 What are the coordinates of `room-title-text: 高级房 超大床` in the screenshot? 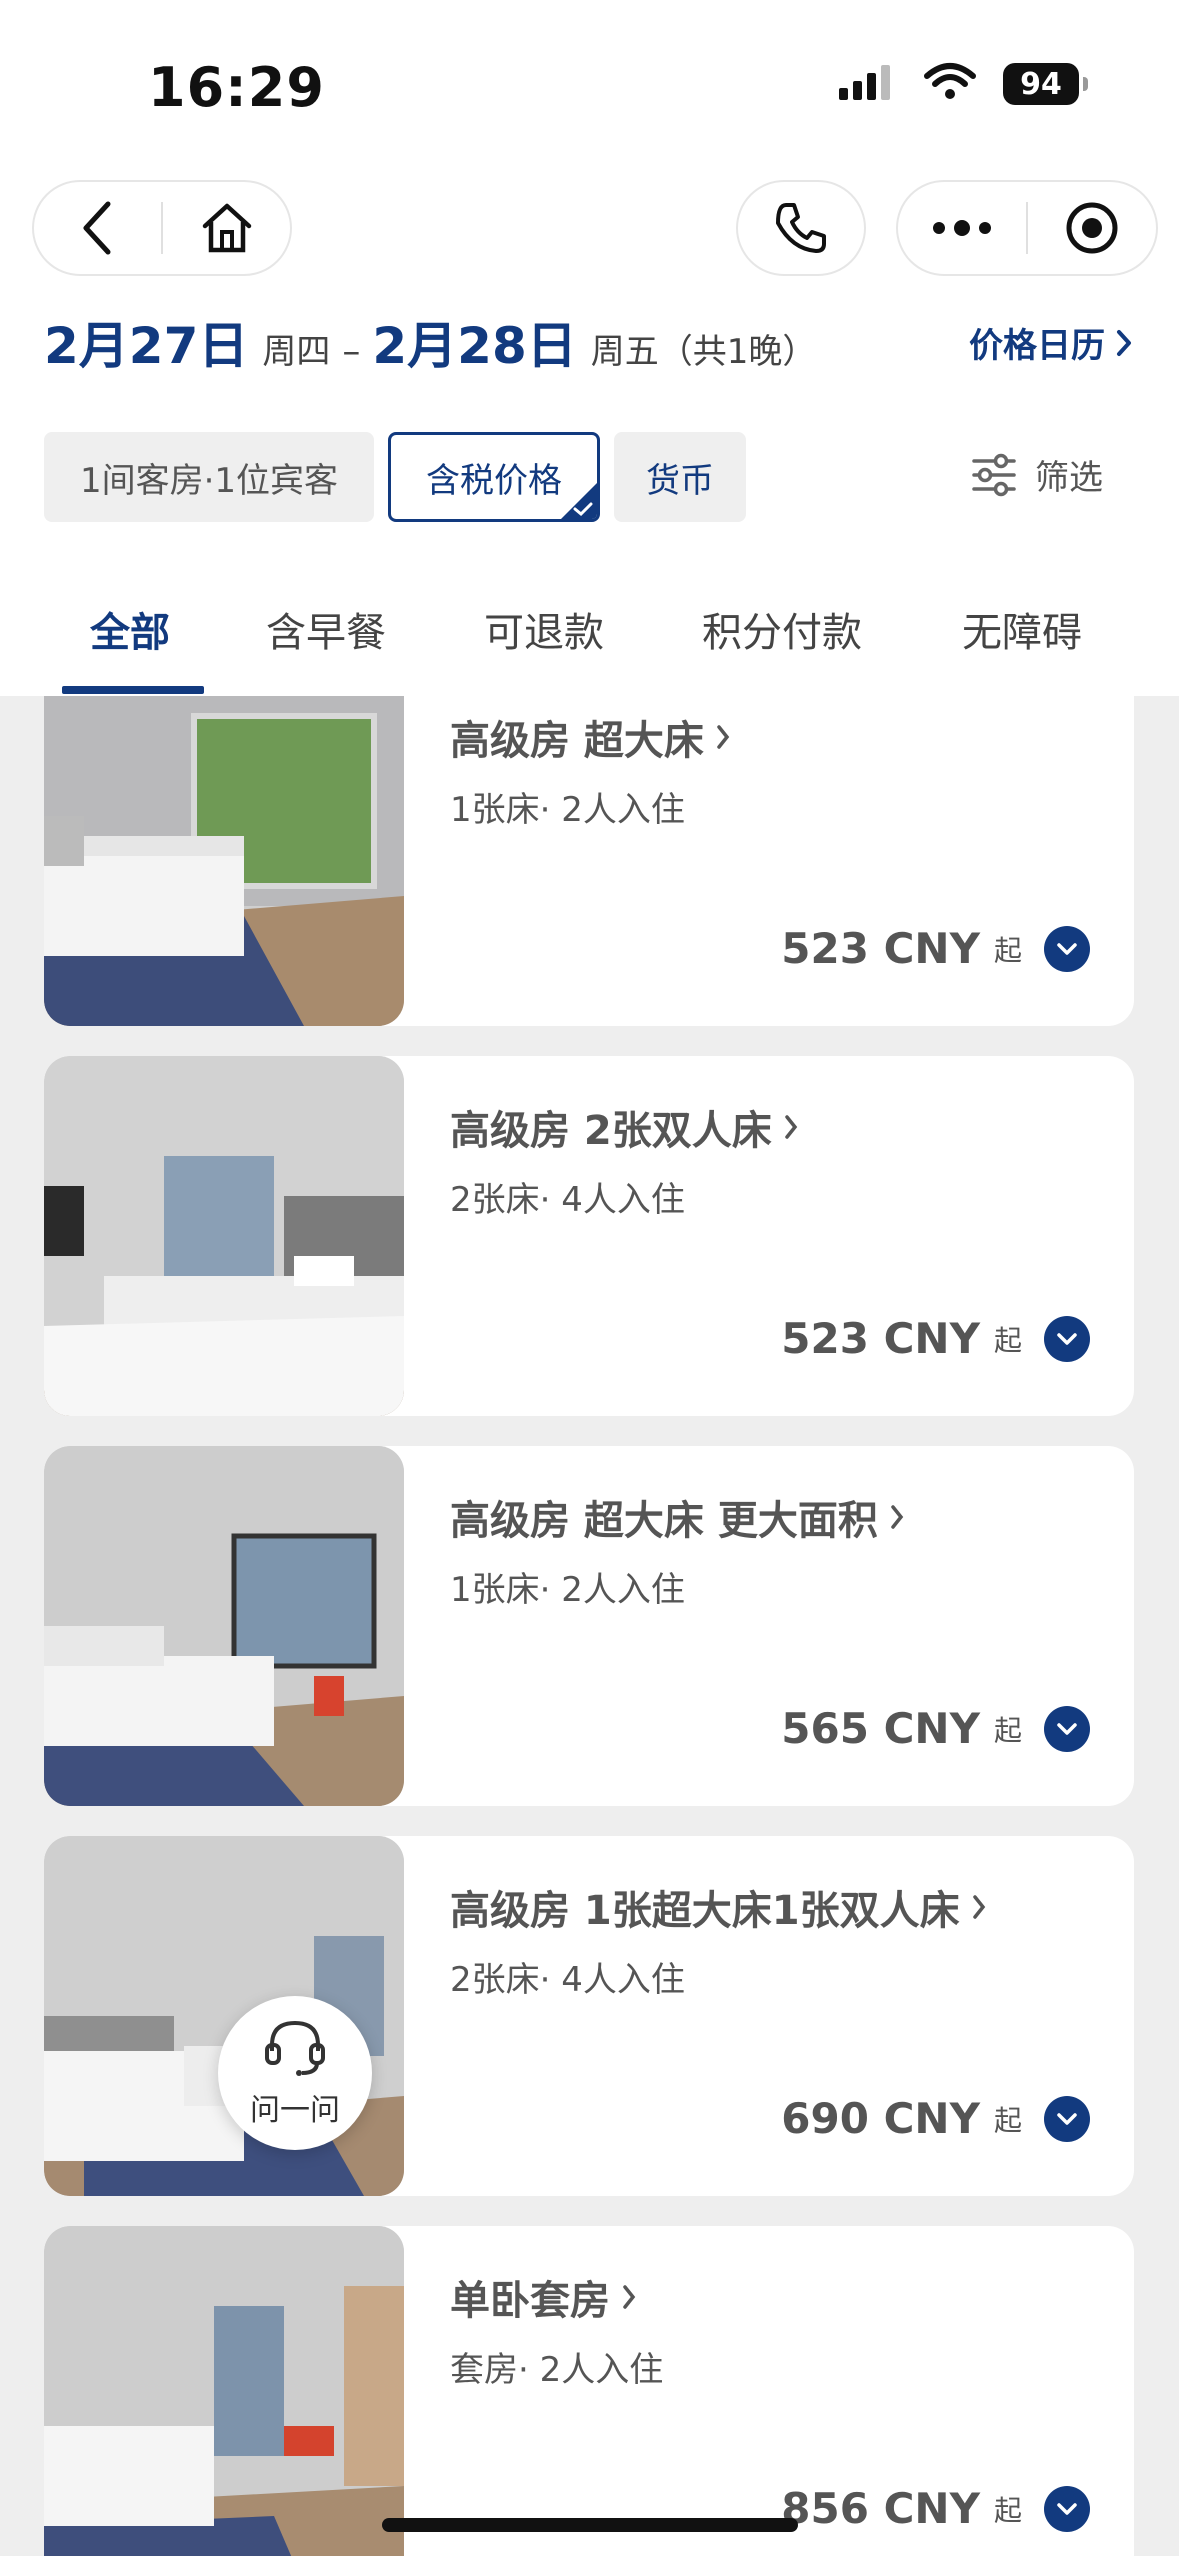 It's located at (577, 741).